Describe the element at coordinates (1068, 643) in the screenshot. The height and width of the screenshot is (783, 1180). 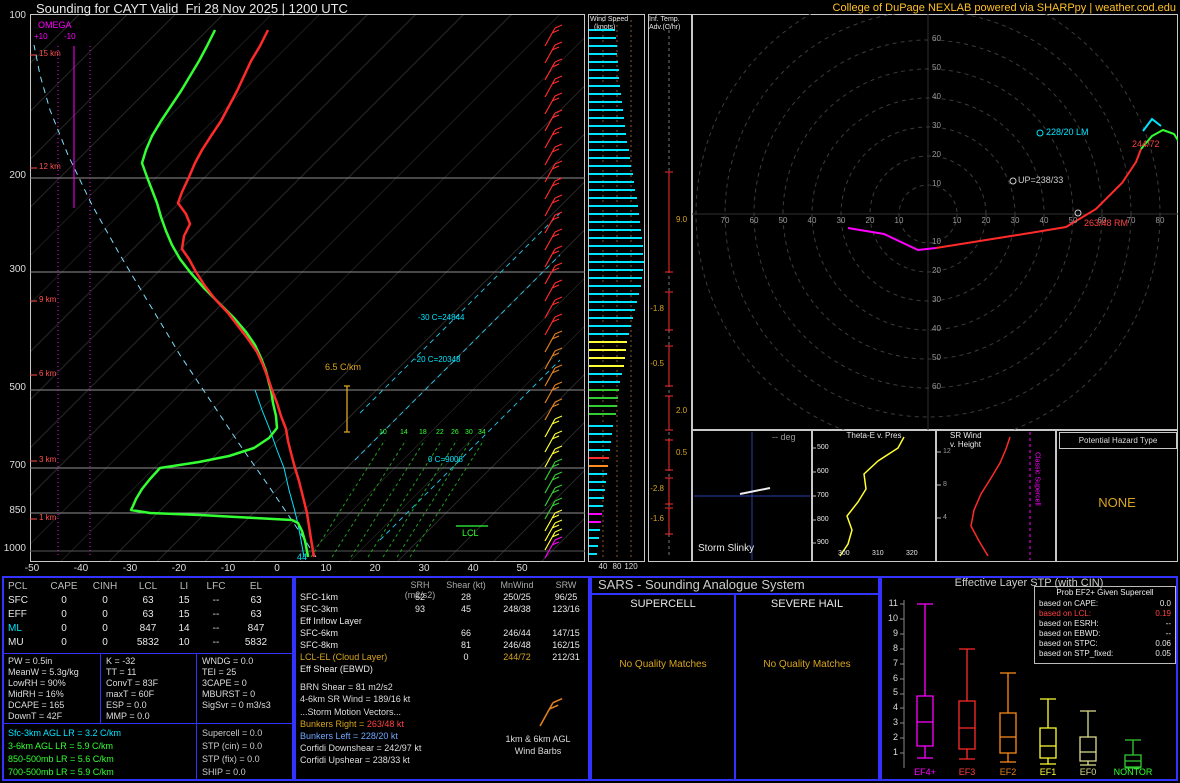
I see `label: based on STPC:` at that location.